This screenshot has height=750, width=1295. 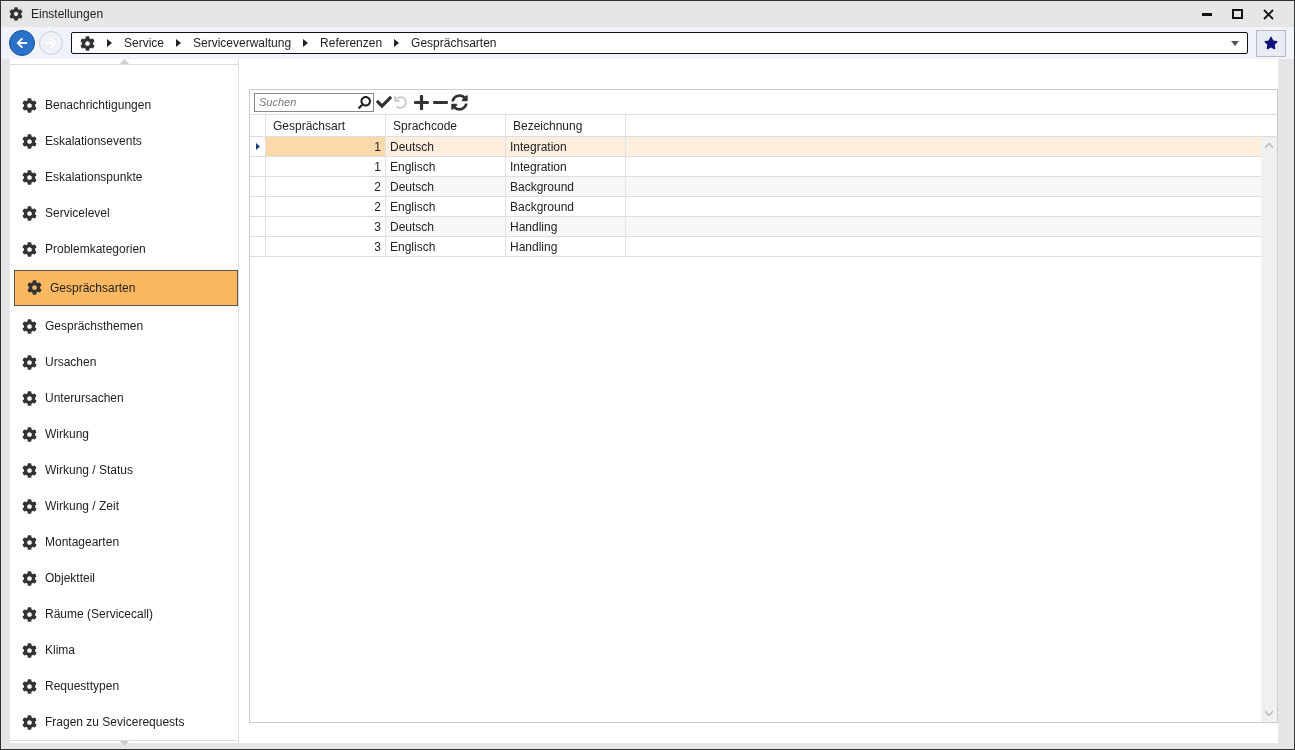 What do you see at coordinates (124, 177) in the screenshot?
I see `sidebar-item: Eskalationspunkte` at bounding box center [124, 177].